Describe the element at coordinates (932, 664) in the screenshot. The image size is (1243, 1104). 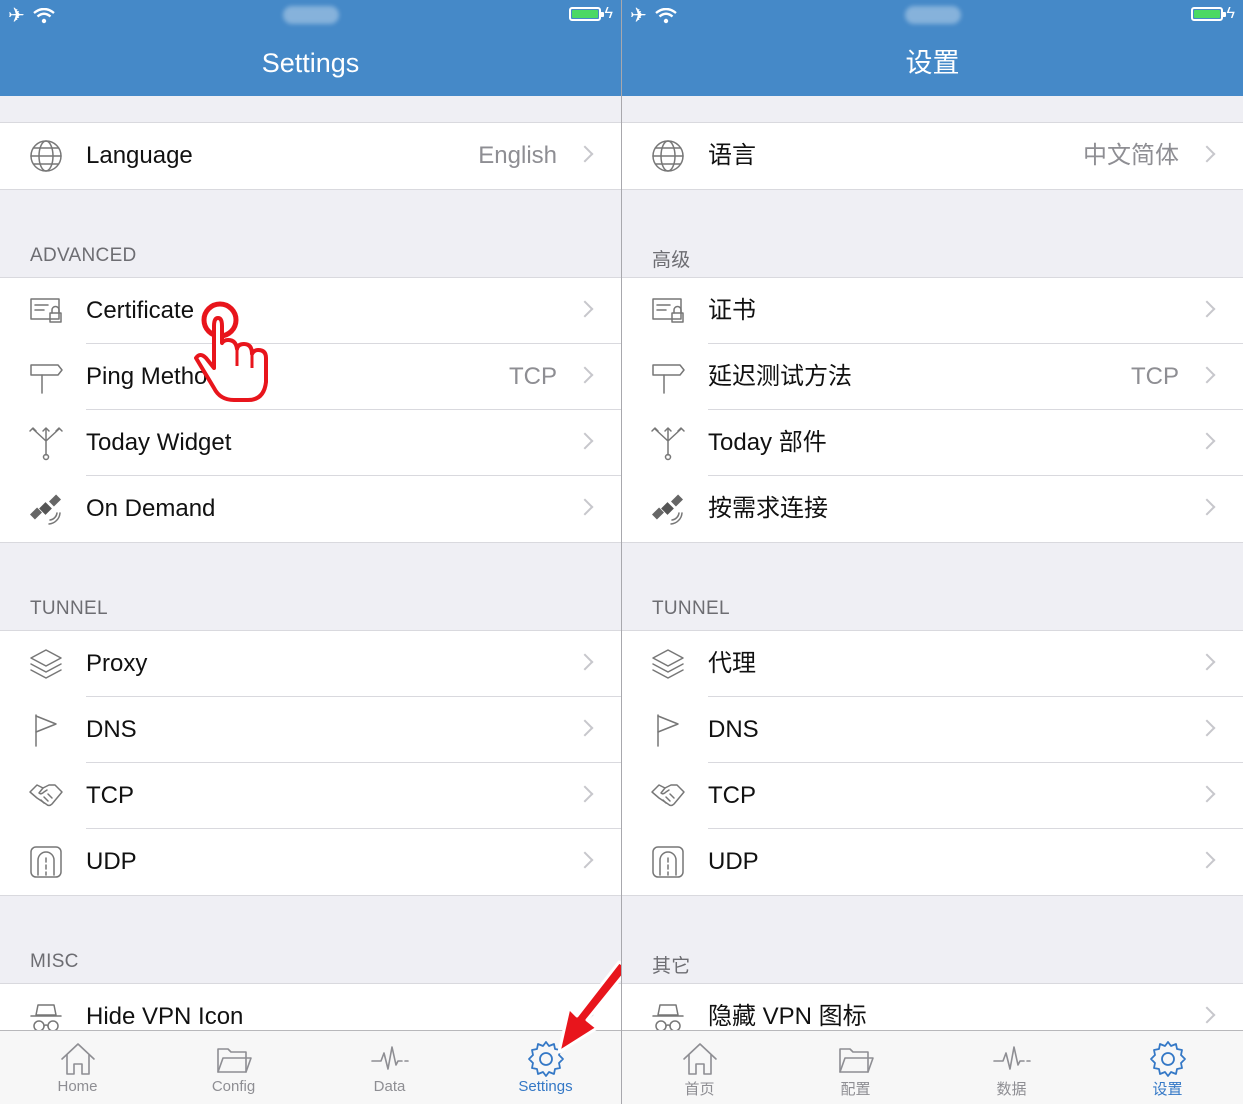
I see `proxy-row: 代理` at that location.